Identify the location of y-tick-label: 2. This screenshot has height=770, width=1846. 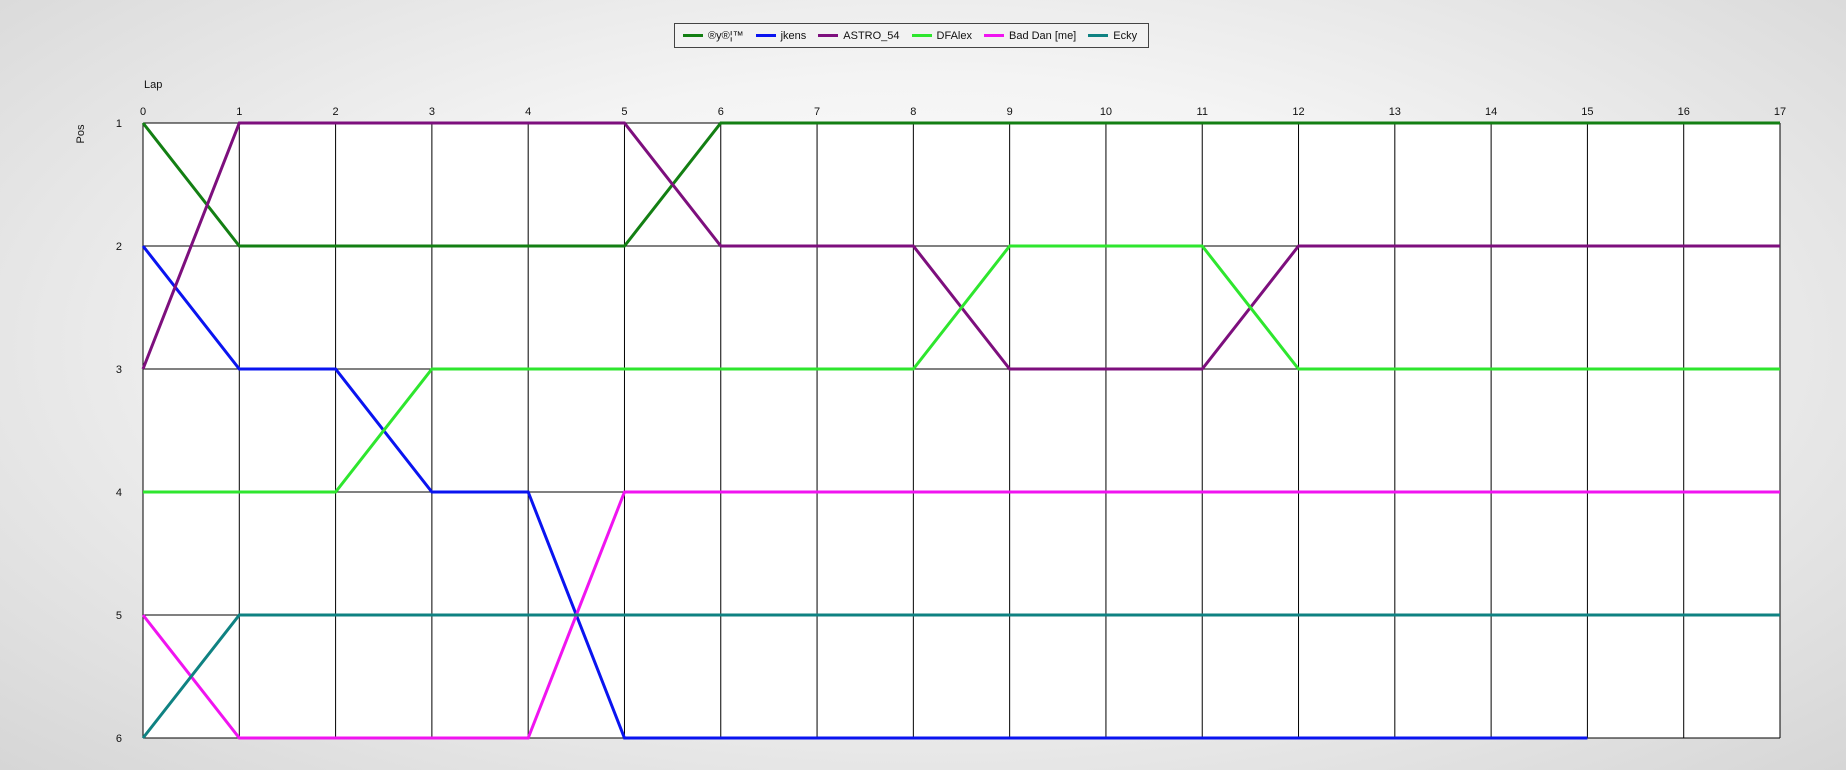
(119, 247).